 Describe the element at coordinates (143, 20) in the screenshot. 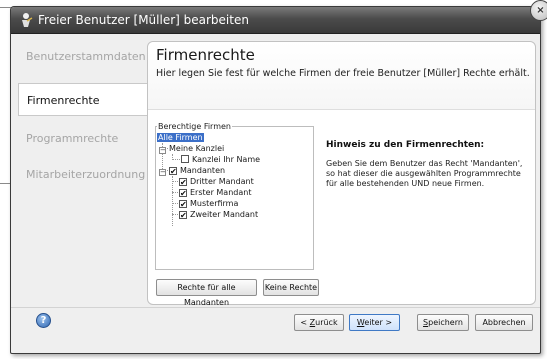

I see `window-title: Freier Benutzer [Müller] bearbeiten` at that location.